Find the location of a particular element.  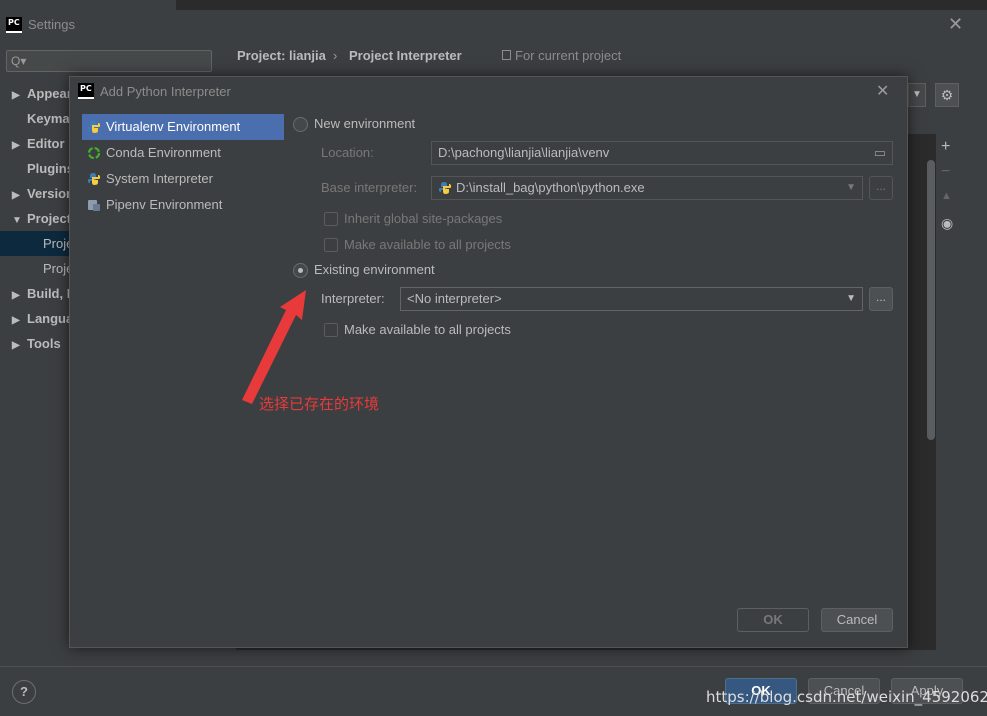

env-type-system: System Interpreter is located at coordinates (183, 179).